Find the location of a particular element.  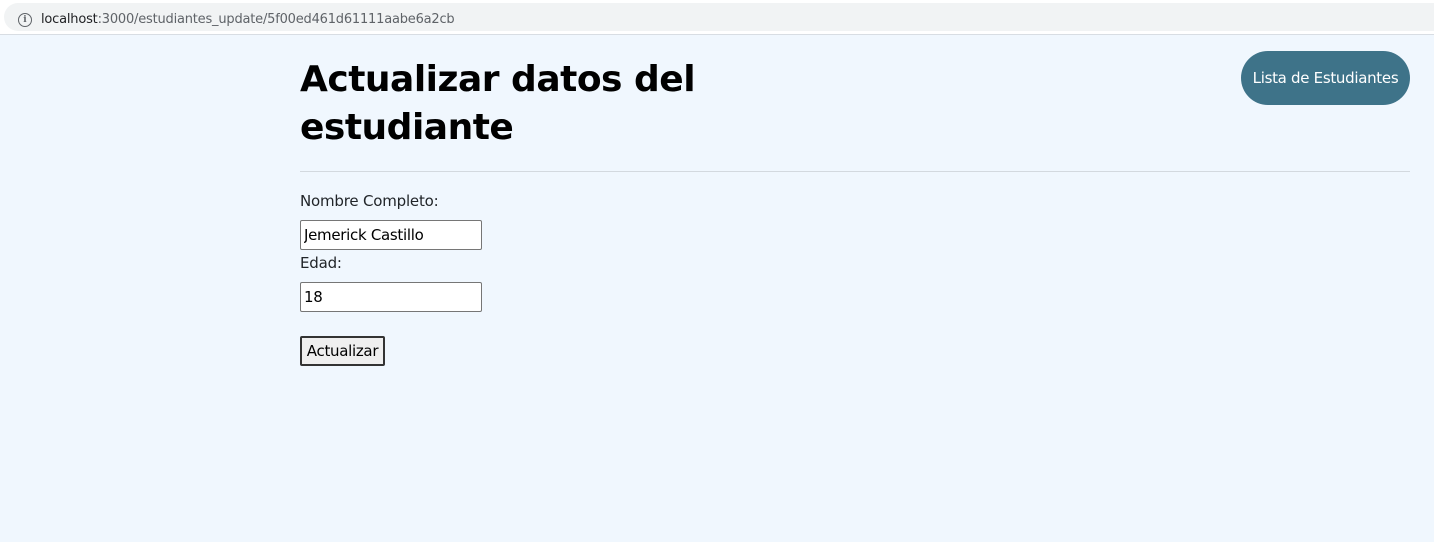

header-divider is located at coordinates (855, 171).